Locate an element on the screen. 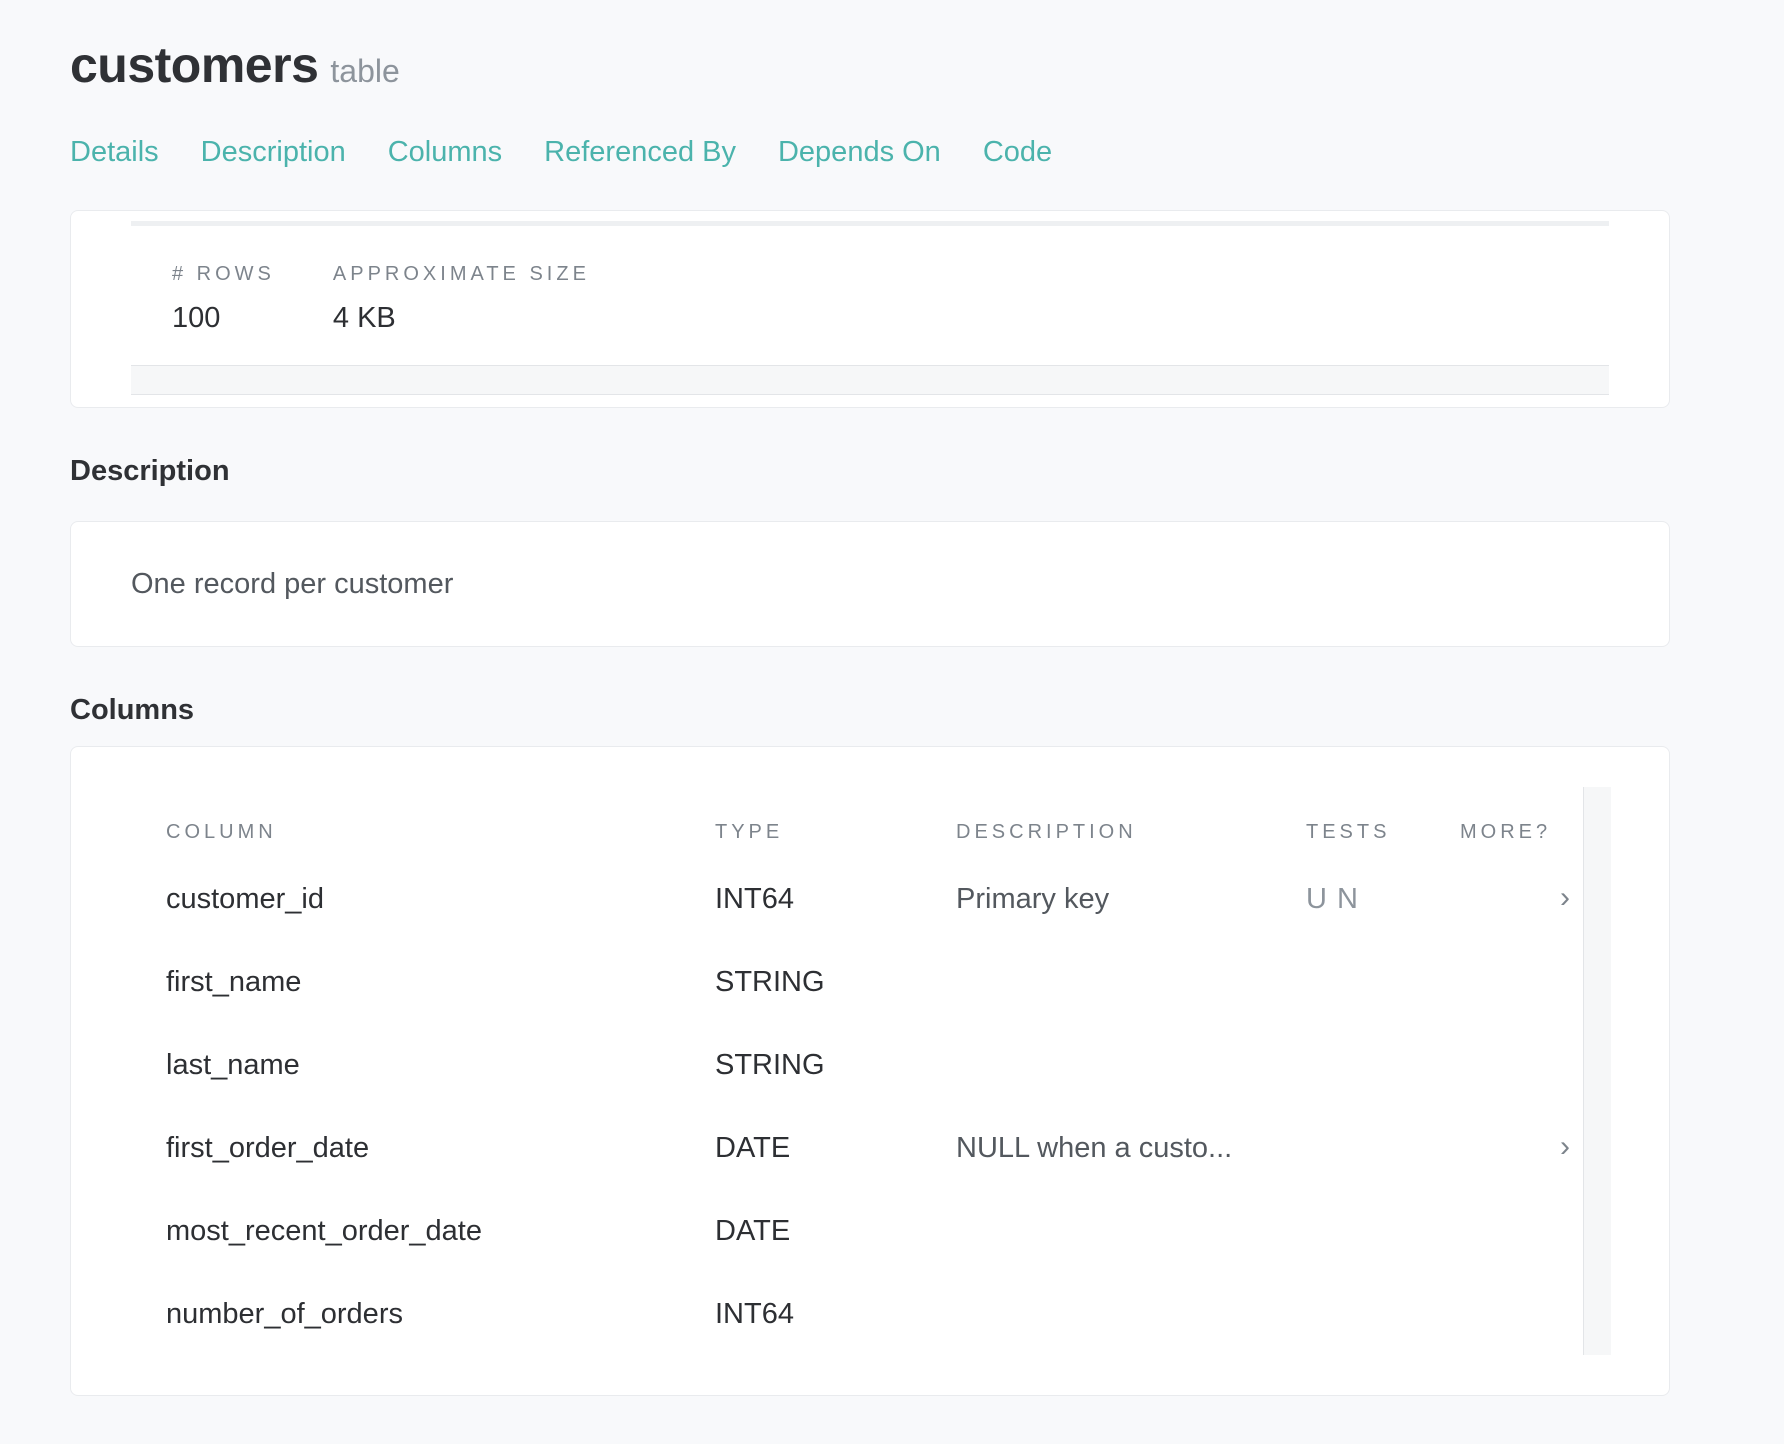  tab-columns: Columns is located at coordinates (445, 152).